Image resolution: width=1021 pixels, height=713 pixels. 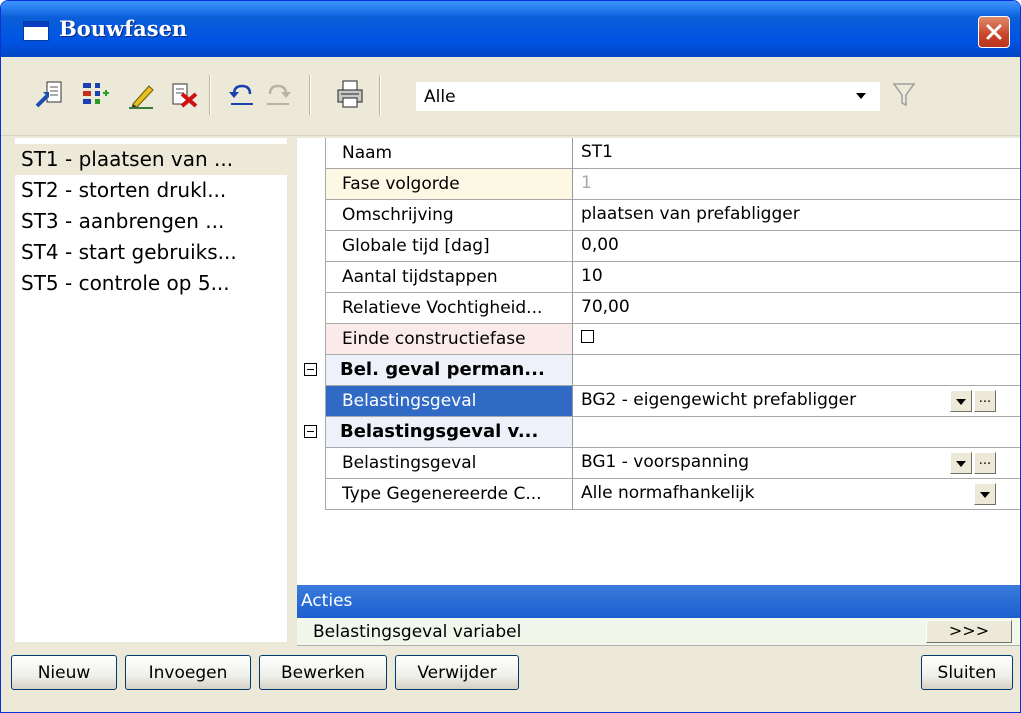 I want to click on property-row-relatieve-vochtigheid: Relatieve Vochtigheid... 70,00, so click(x=658, y=308).